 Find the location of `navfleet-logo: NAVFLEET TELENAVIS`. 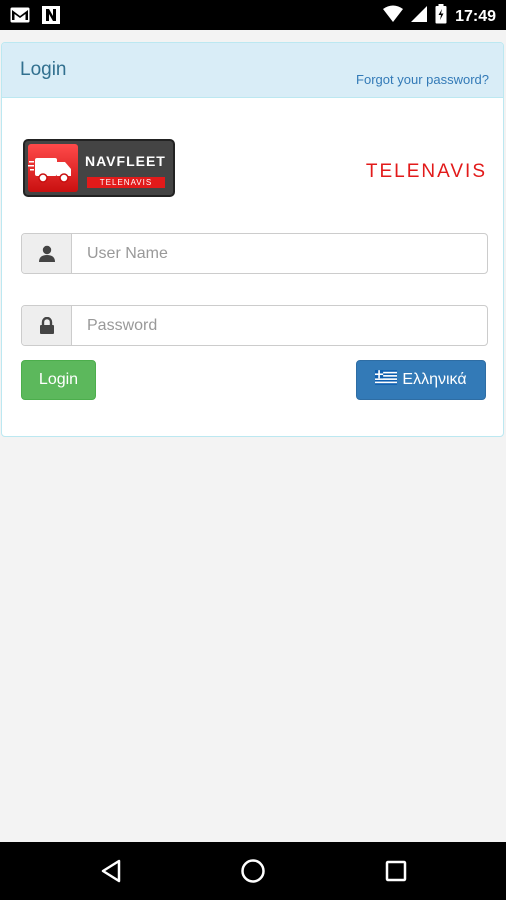

navfleet-logo: NAVFLEET TELENAVIS is located at coordinates (99, 168).